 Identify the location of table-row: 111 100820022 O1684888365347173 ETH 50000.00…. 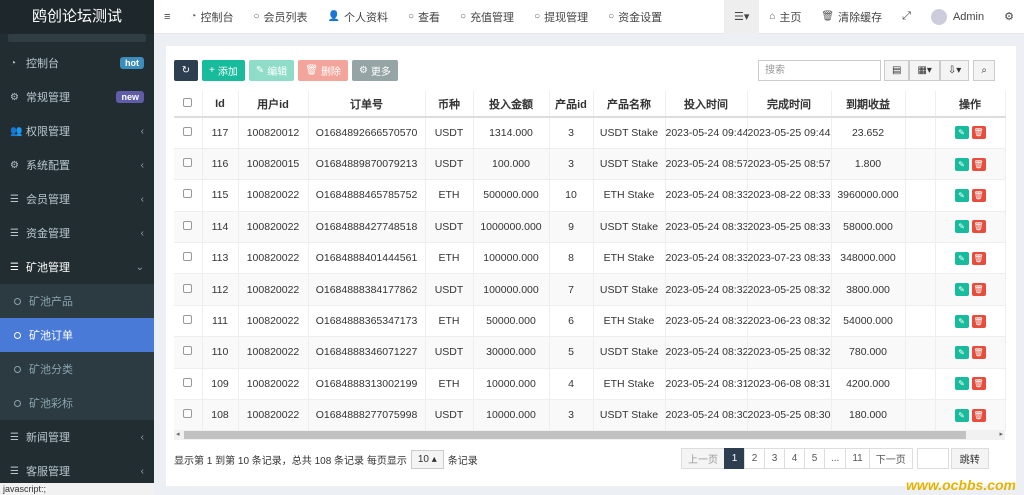
(590, 321).